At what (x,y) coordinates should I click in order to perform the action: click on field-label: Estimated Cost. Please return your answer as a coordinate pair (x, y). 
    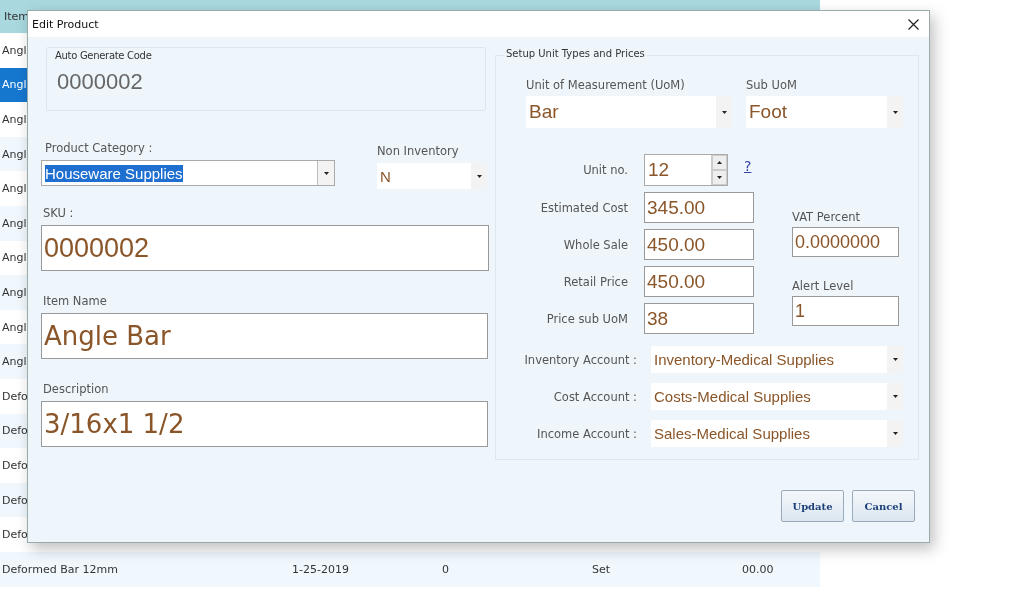
    Looking at the image, I should click on (584, 207).